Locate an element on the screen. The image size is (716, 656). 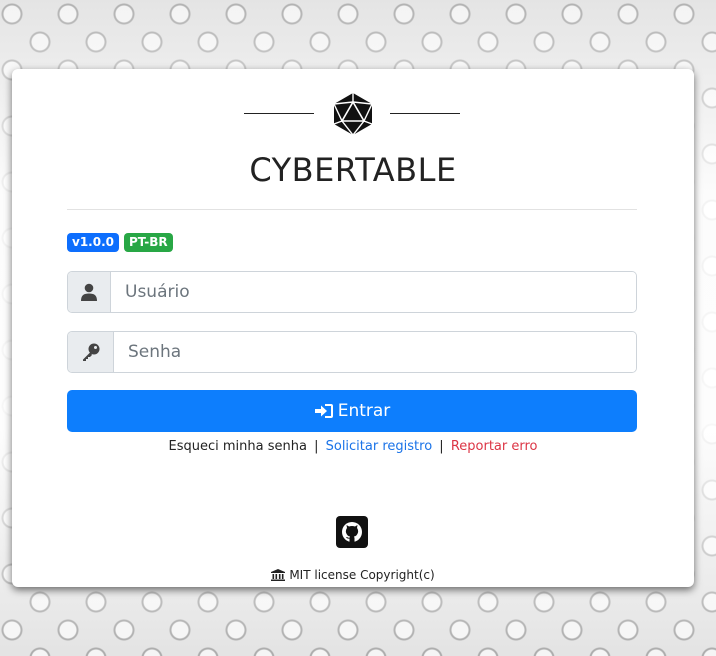
password-group is located at coordinates (352, 352).